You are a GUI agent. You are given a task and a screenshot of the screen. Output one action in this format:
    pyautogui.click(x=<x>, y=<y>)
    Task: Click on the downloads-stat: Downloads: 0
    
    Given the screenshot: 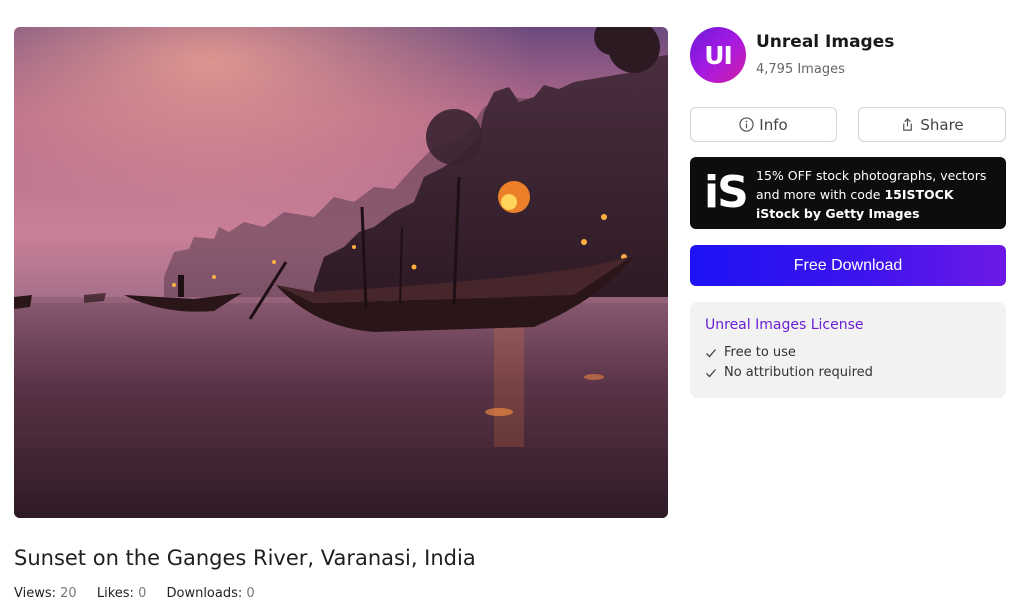 What is the action you would take?
    pyautogui.click(x=210, y=593)
    